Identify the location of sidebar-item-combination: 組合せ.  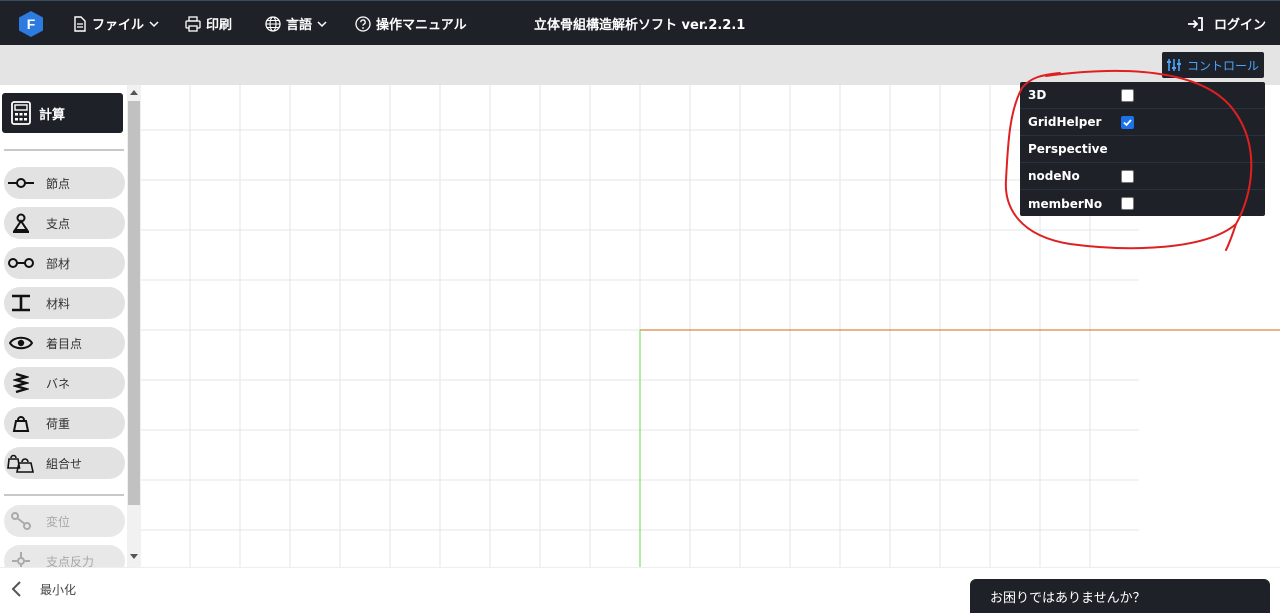
(64, 463).